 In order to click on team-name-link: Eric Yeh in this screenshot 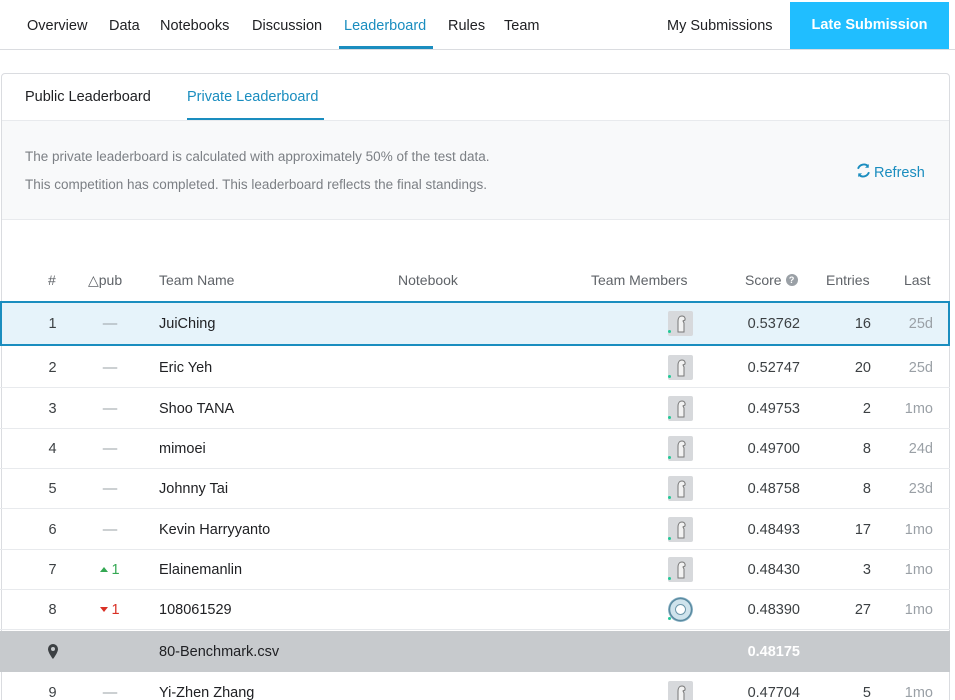, I will do `click(185, 367)`.